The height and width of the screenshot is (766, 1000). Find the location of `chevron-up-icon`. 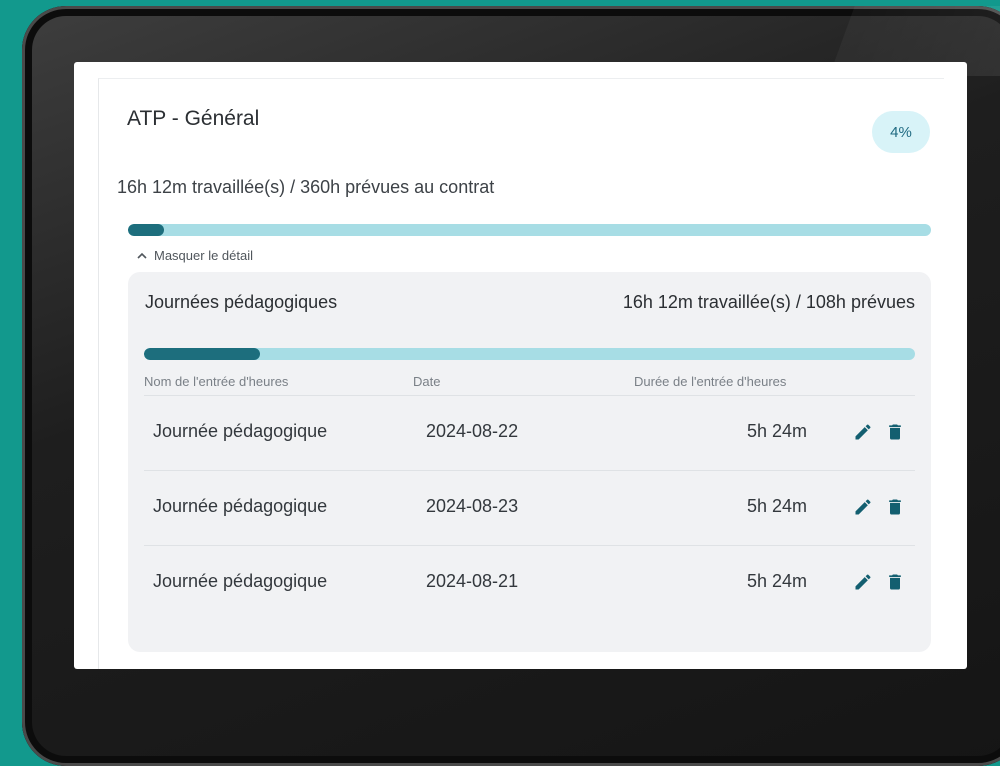

chevron-up-icon is located at coordinates (142, 255).